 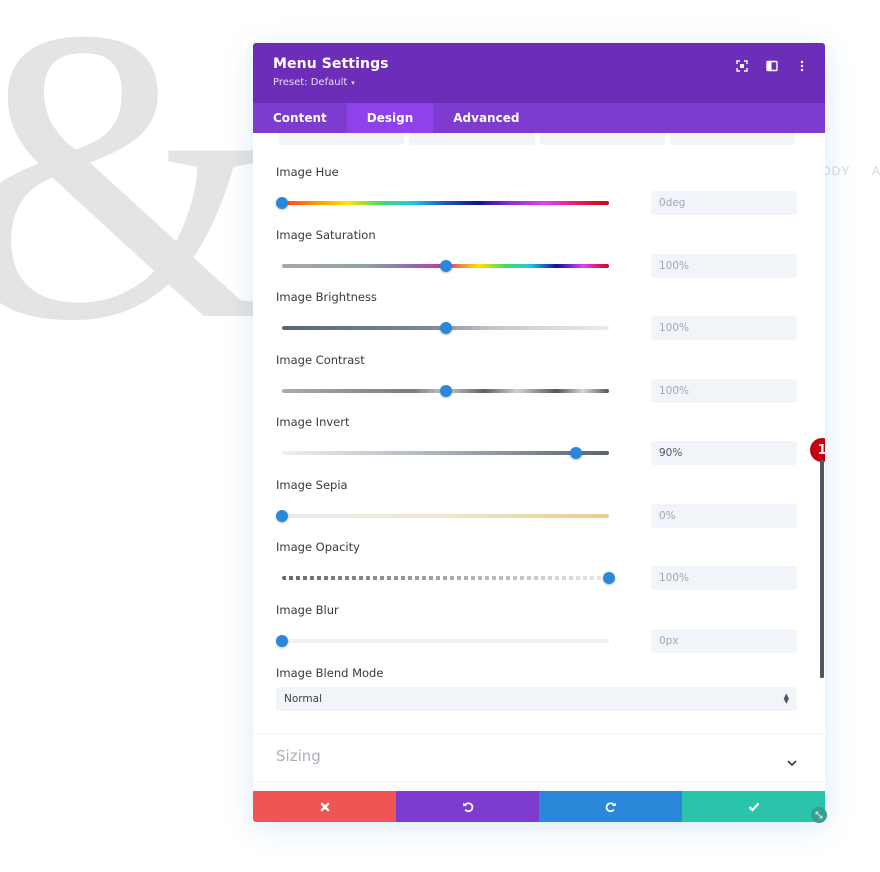 I want to click on saturation-slider, so click(x=445, y=266).